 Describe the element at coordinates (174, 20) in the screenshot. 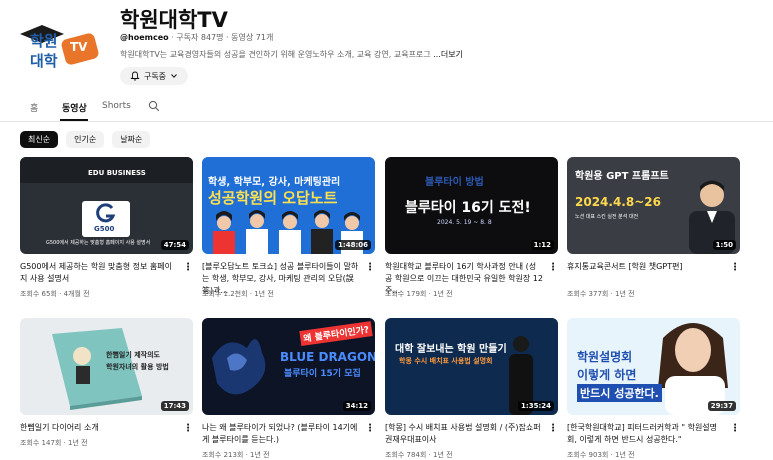

I see `channel-name: 학원대학TV` at that location.